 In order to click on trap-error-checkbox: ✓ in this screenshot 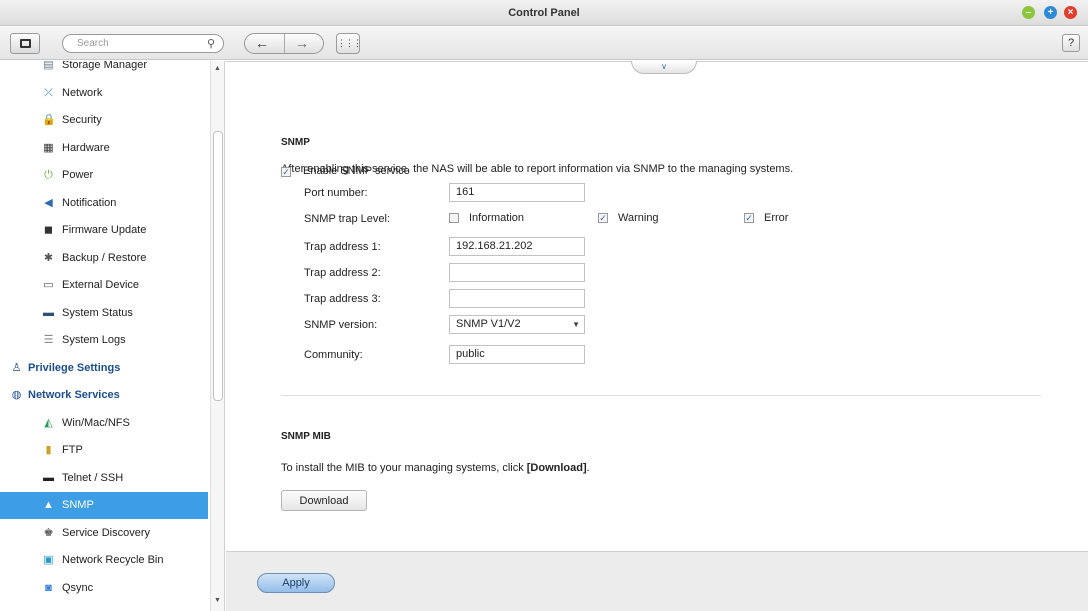, I will do `click(749, 218)`.